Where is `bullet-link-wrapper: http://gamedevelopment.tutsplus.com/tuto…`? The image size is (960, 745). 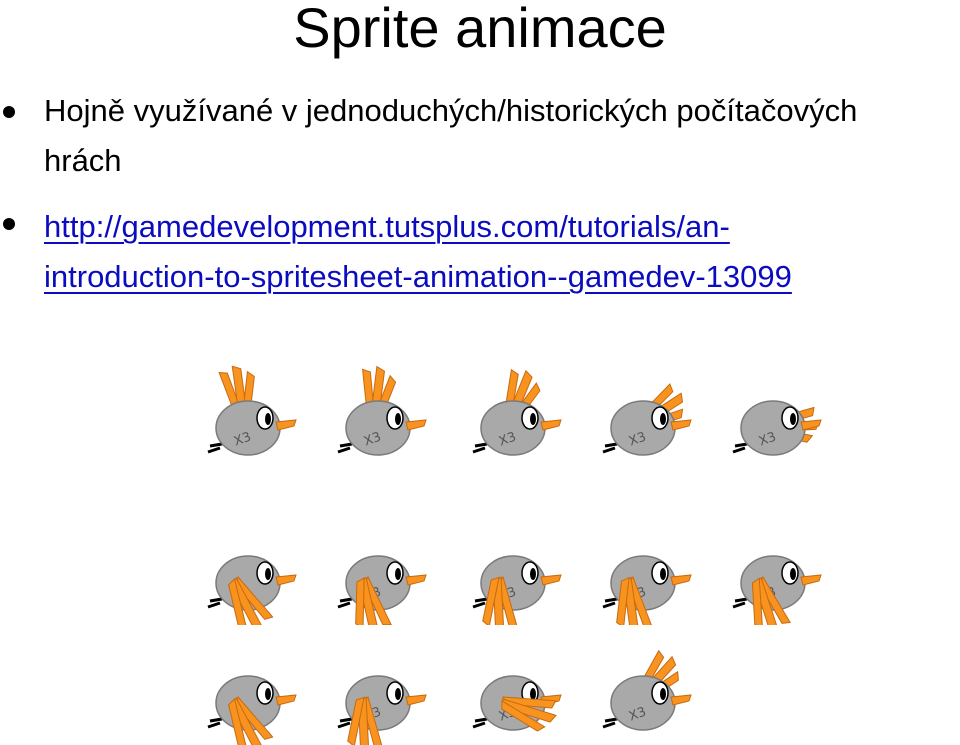 bullet-link-wrapper: http://gamedevelopment.tutsplus.com/tuto… is located at coordinates (489, 252).